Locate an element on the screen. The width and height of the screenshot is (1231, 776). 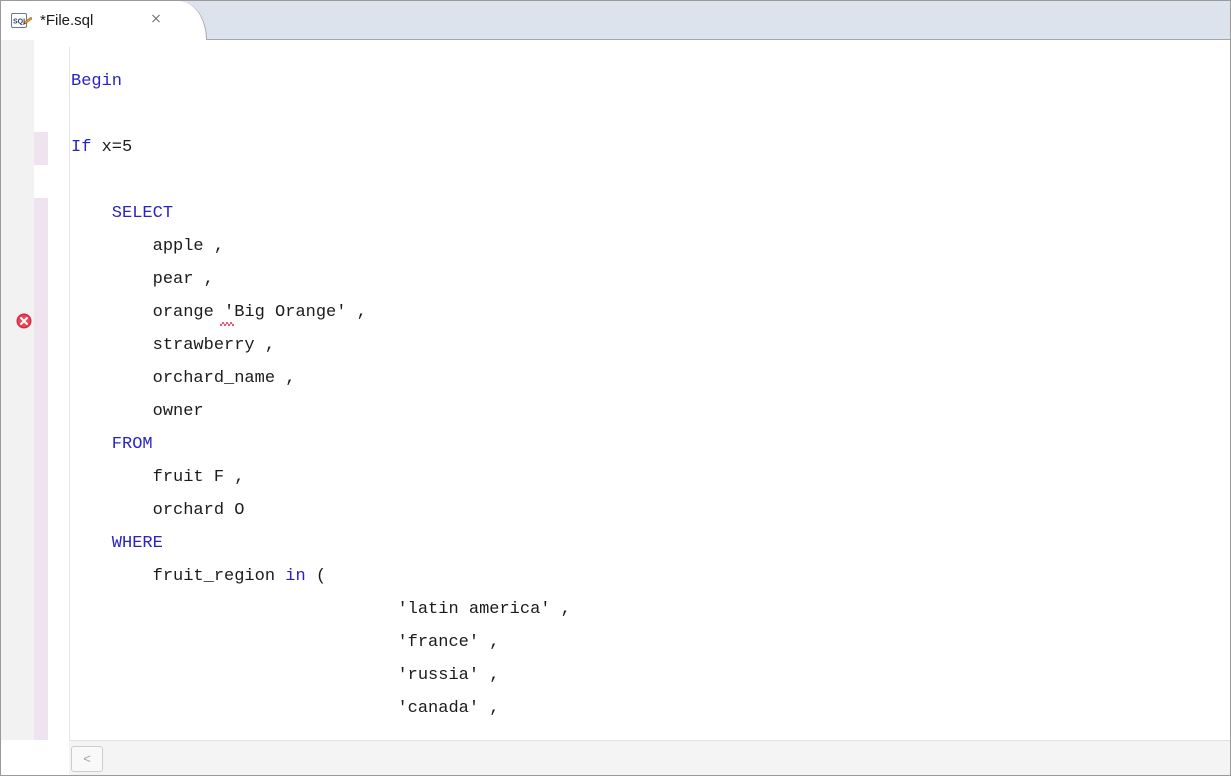
tab-file-sql: SQL *File.sql ⨯ is located at coordinates (104, 20).